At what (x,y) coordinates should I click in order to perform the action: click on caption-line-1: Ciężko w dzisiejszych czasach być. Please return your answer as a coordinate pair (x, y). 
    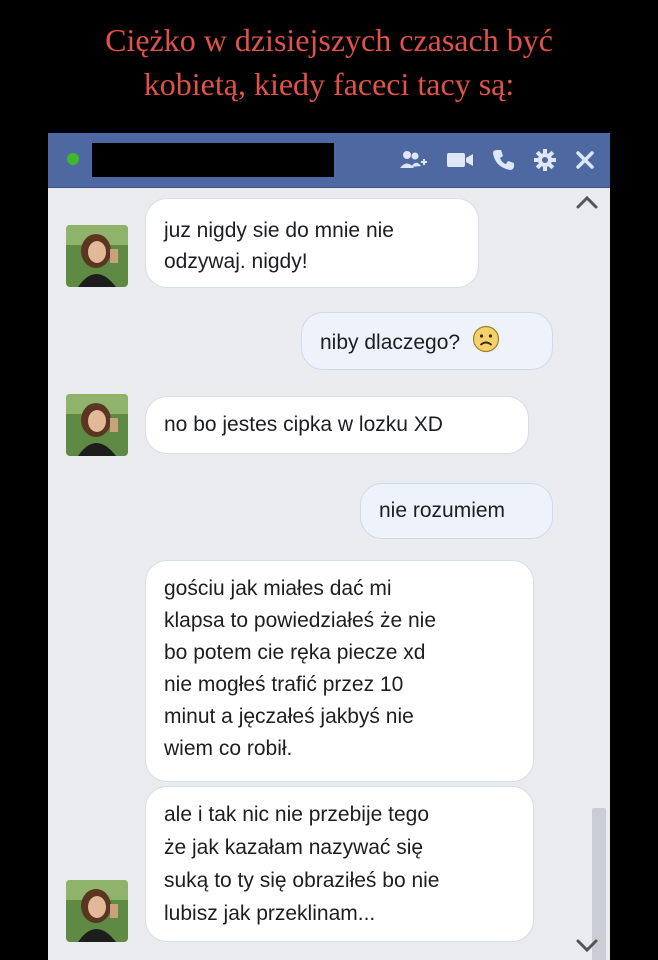
    Looking at the image, I should click on (329, 40).